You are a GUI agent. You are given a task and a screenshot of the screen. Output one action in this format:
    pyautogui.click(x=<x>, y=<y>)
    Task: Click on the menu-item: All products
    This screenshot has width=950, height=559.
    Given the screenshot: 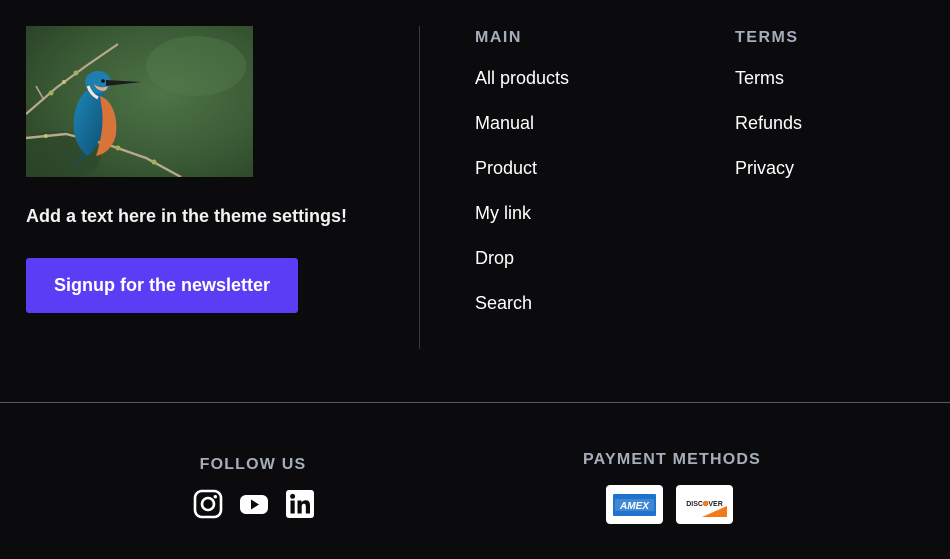 What is the action you would take?
    pyautogui.click(x=522, y=89)
    